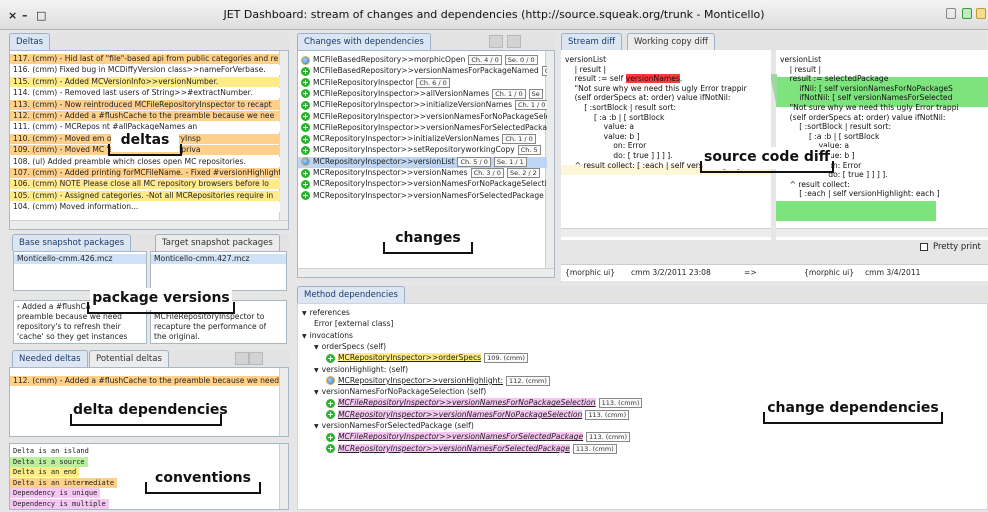 Image resolution: width=988 pixels, height=512 pixels. Describe the element at coordinates (218, 259) in the screenshot. I see `target-package-item: Monticello-cmm.427.mcz` at that location.